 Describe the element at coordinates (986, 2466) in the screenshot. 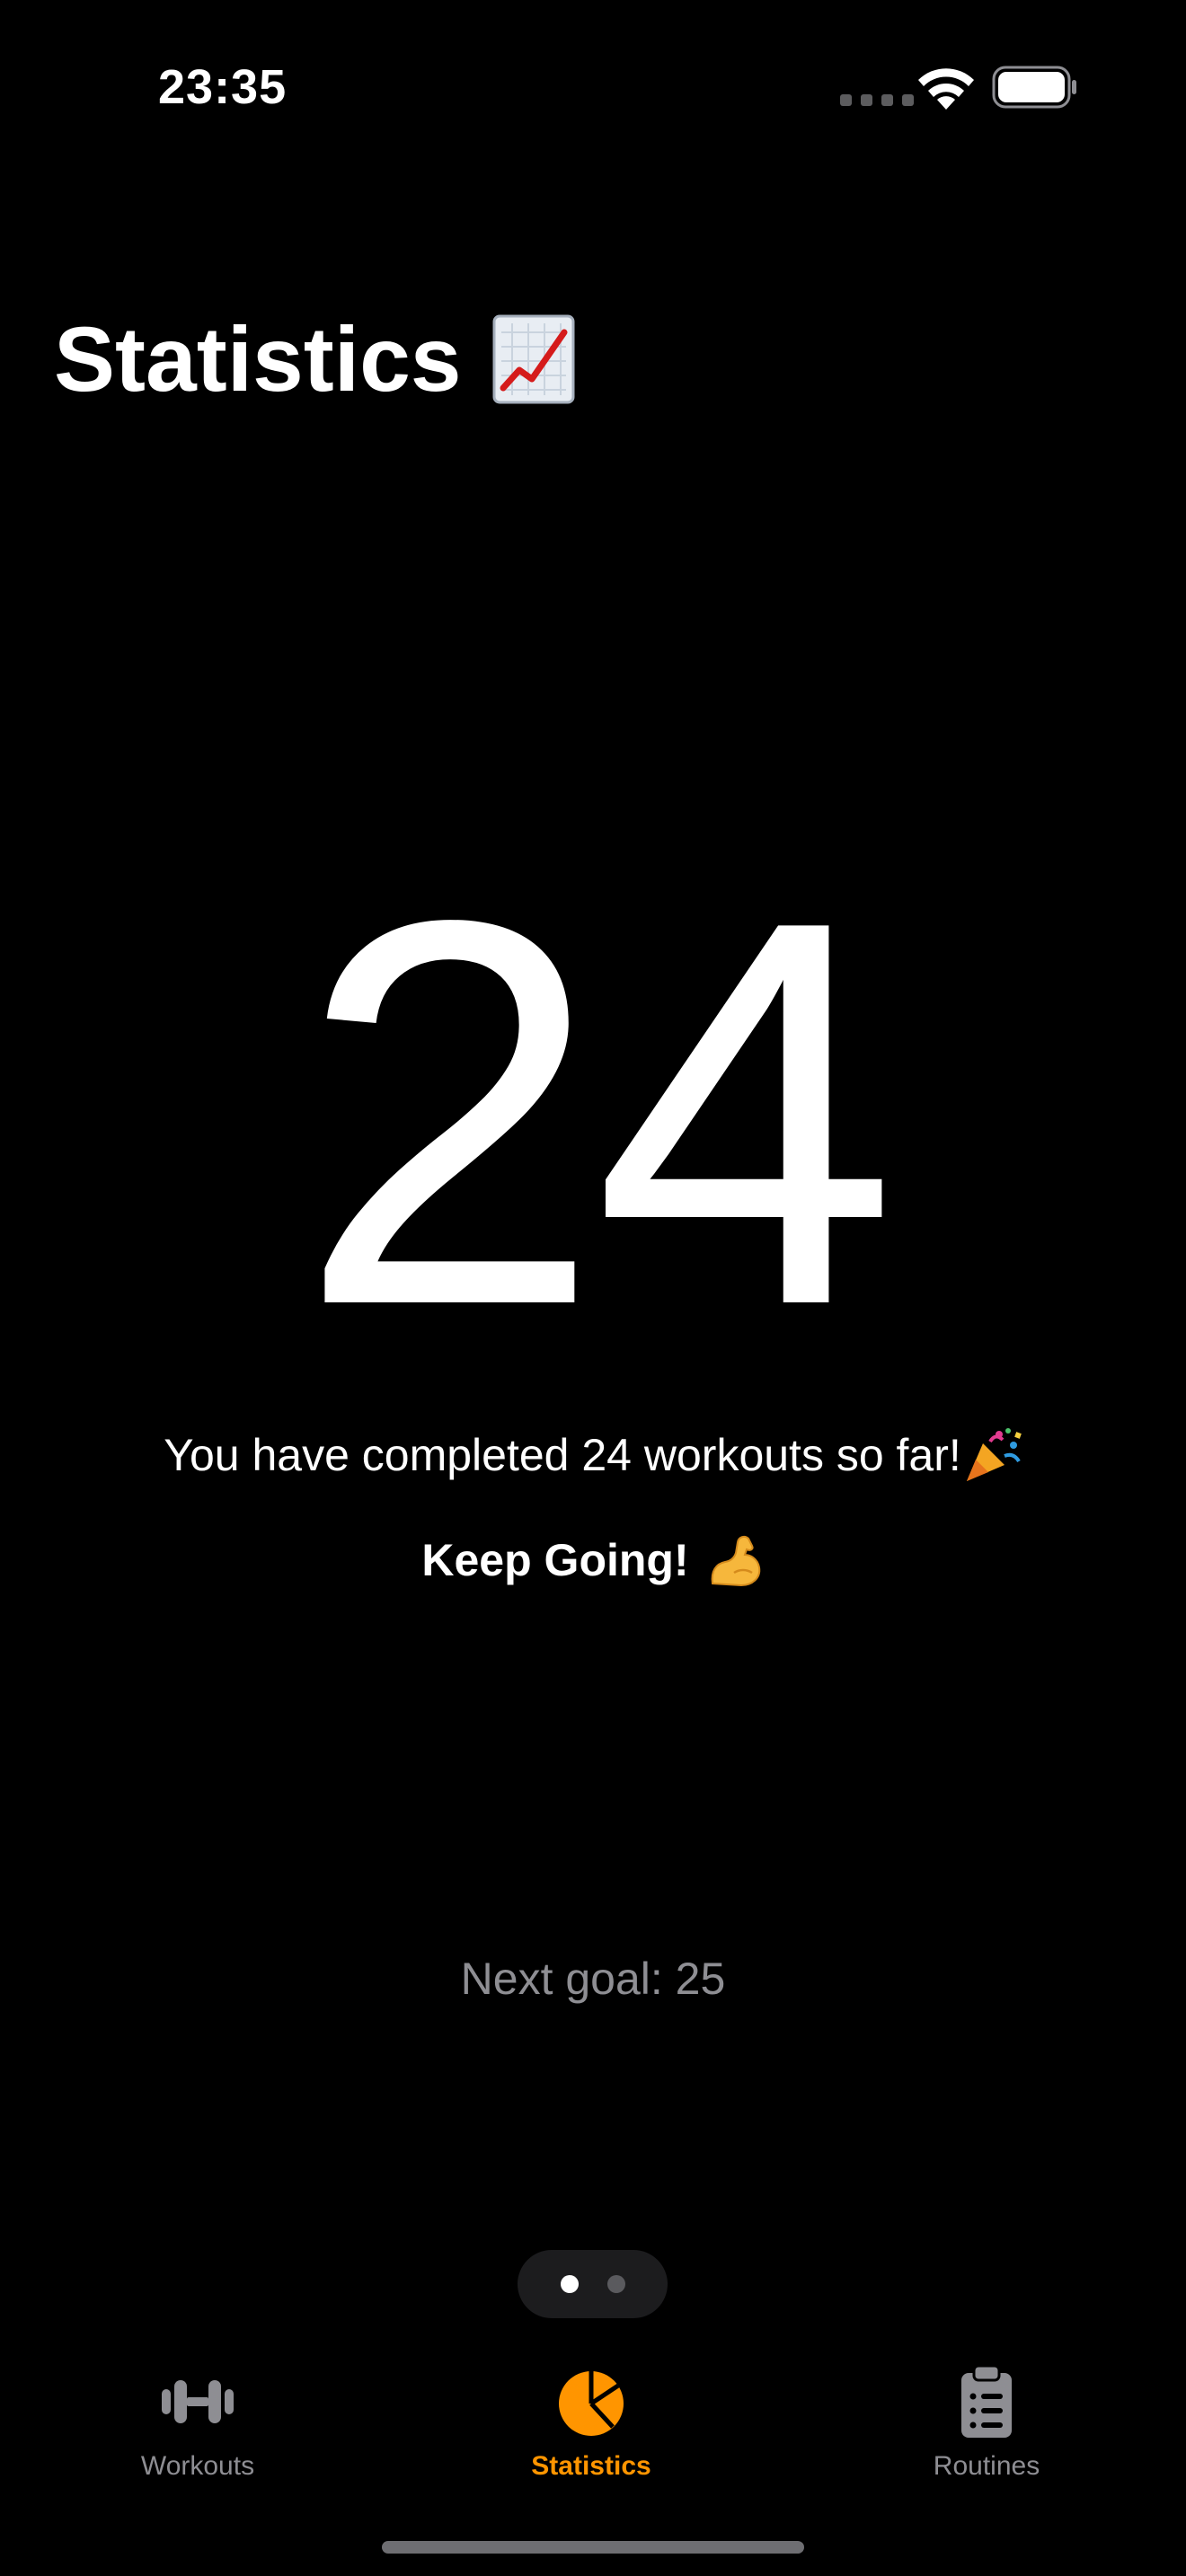

I see `tab-routines-label: Routines` at that location.